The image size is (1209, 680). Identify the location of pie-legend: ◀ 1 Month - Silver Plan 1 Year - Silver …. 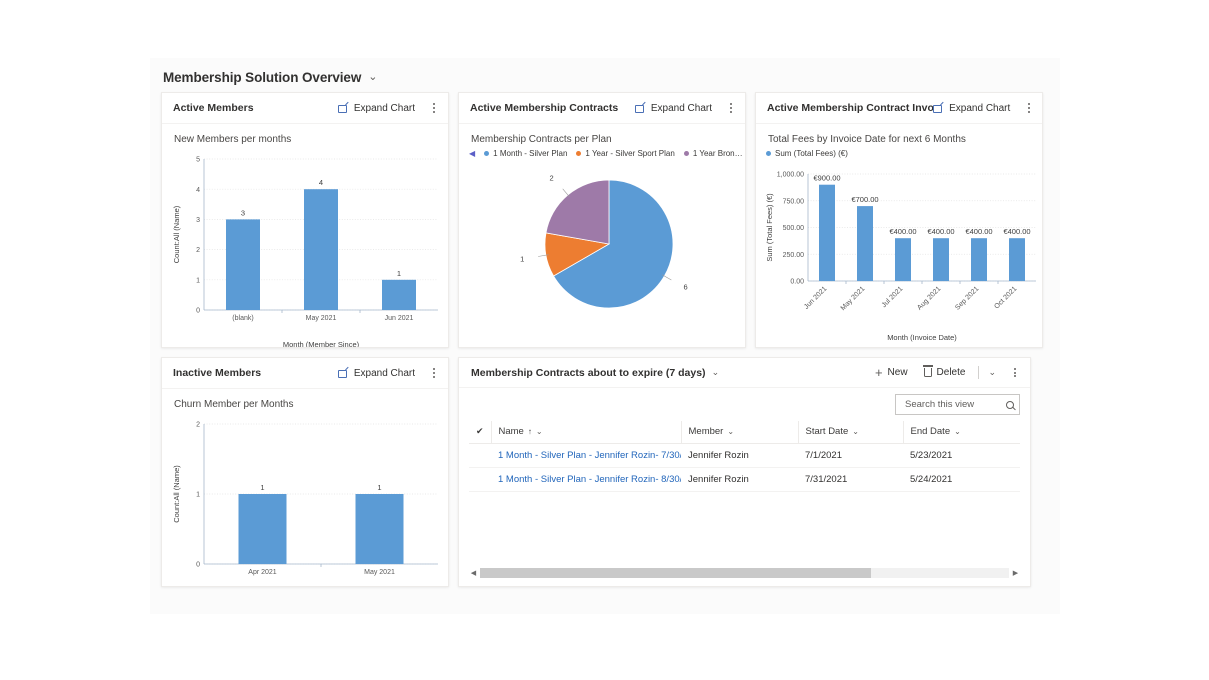
(602, 151).